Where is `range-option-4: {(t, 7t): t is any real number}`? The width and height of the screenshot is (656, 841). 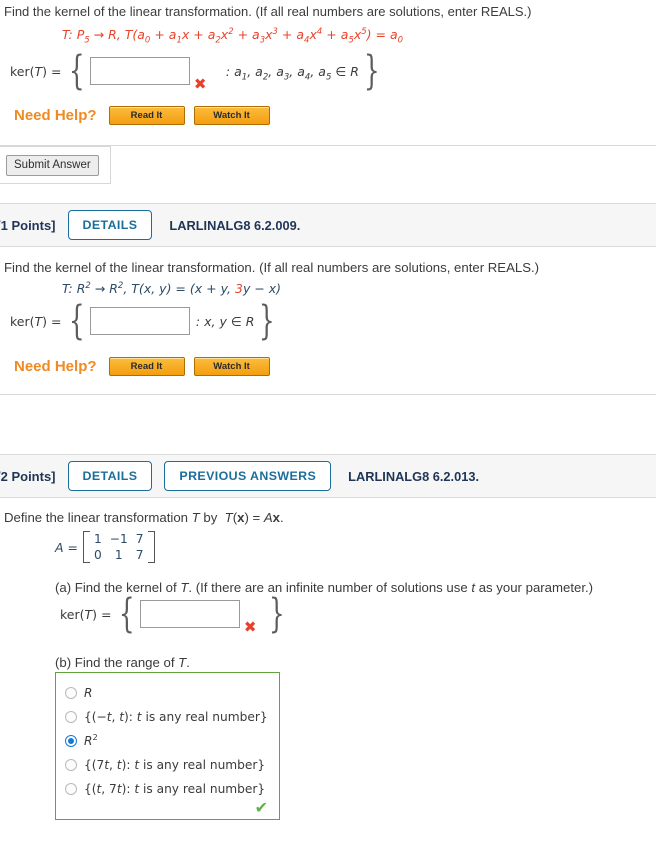 range-option-4: {(t, 7t): t is any real number} is located at coordinates (167, 789).